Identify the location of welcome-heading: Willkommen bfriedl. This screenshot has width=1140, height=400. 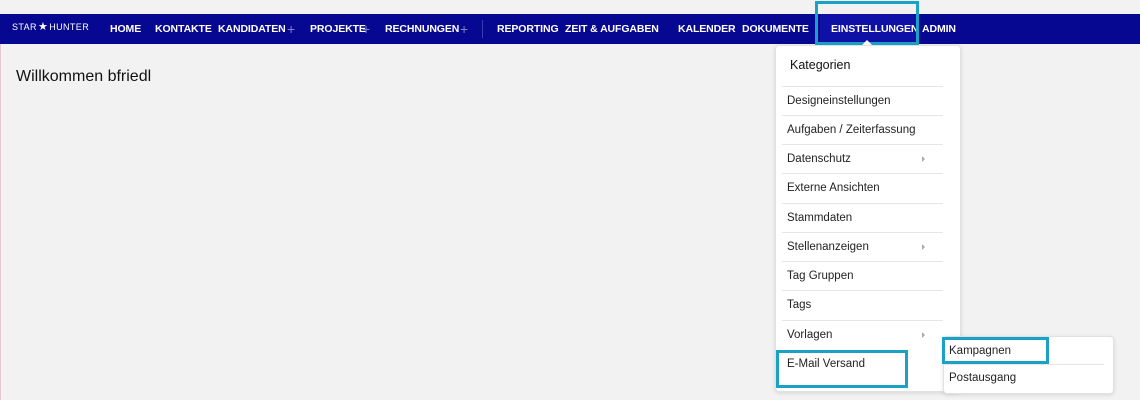
(84, 76).